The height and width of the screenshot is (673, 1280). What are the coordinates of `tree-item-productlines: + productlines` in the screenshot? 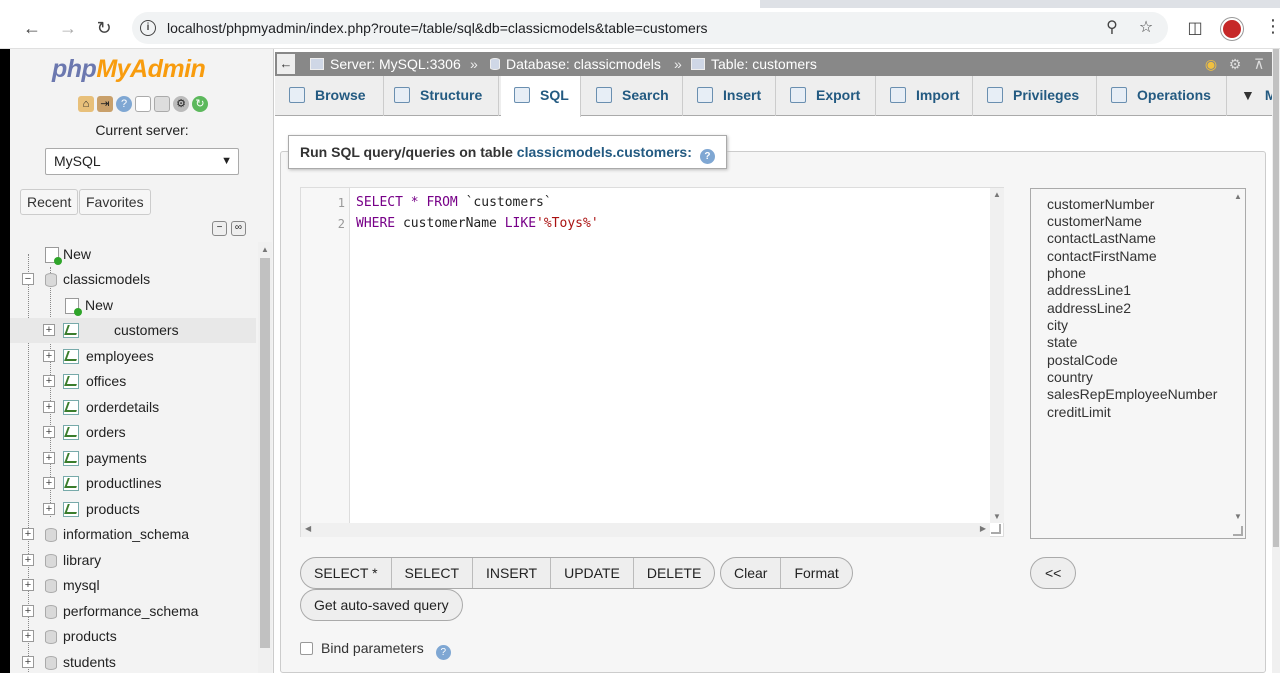 It's located at (133, 483).